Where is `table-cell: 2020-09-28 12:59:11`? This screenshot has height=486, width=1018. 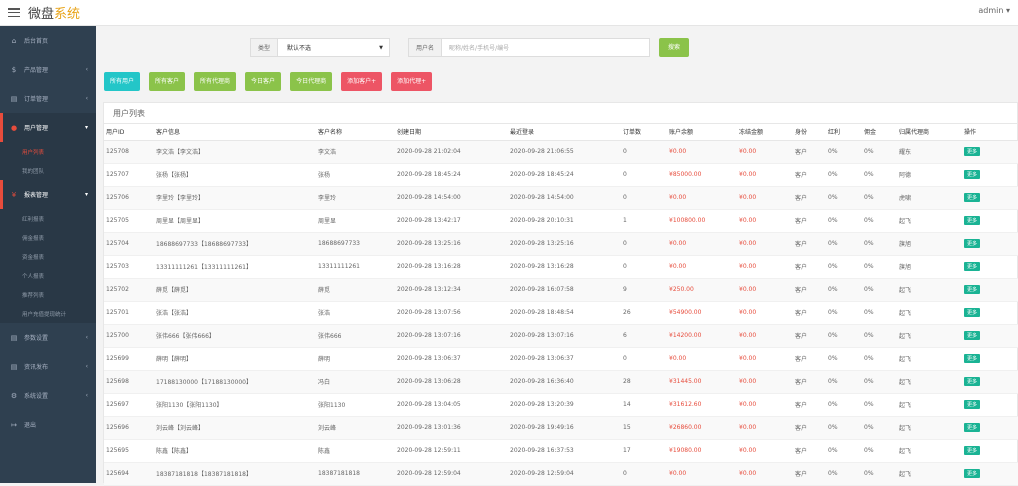
table-cell: 2020-09-28 12:59:11 is located at coordinates (451, 451).